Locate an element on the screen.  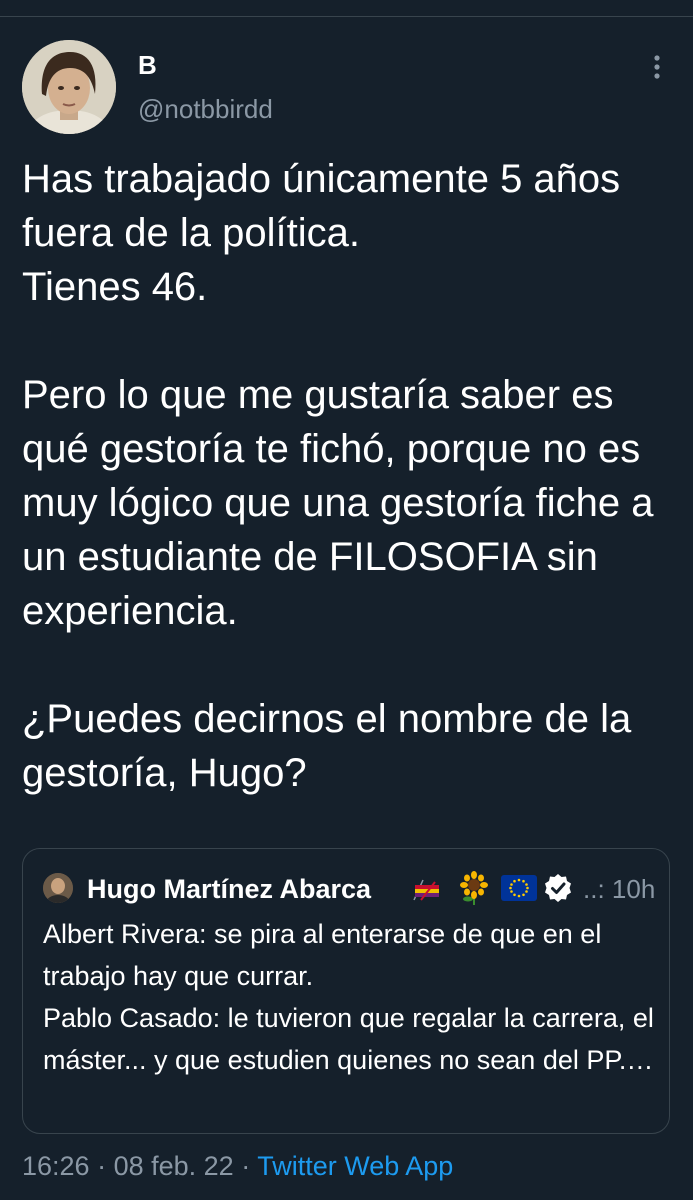
quoted-author-avatar is located at coordinates (58, 888).